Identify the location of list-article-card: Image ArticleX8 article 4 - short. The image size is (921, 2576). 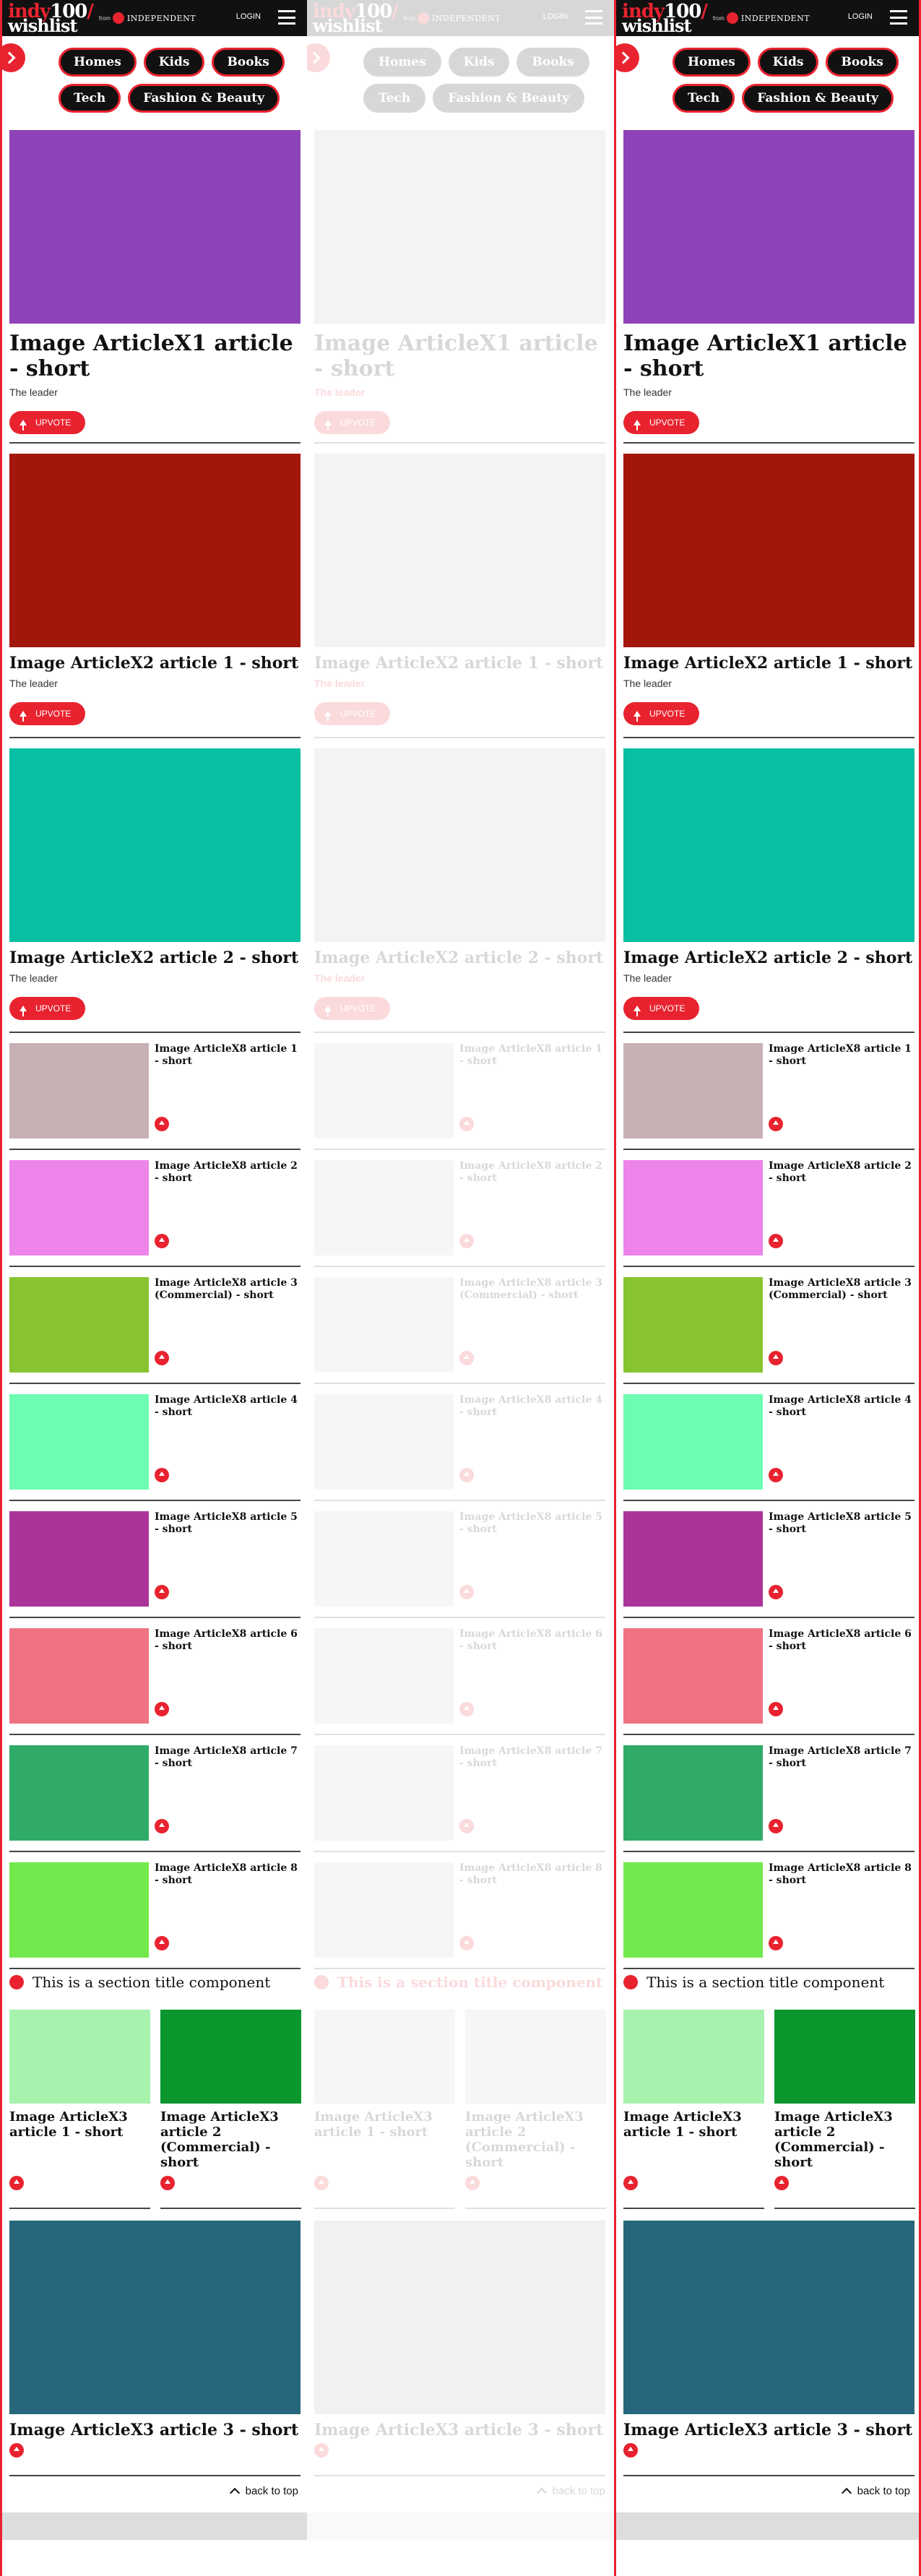
(459, 1442).